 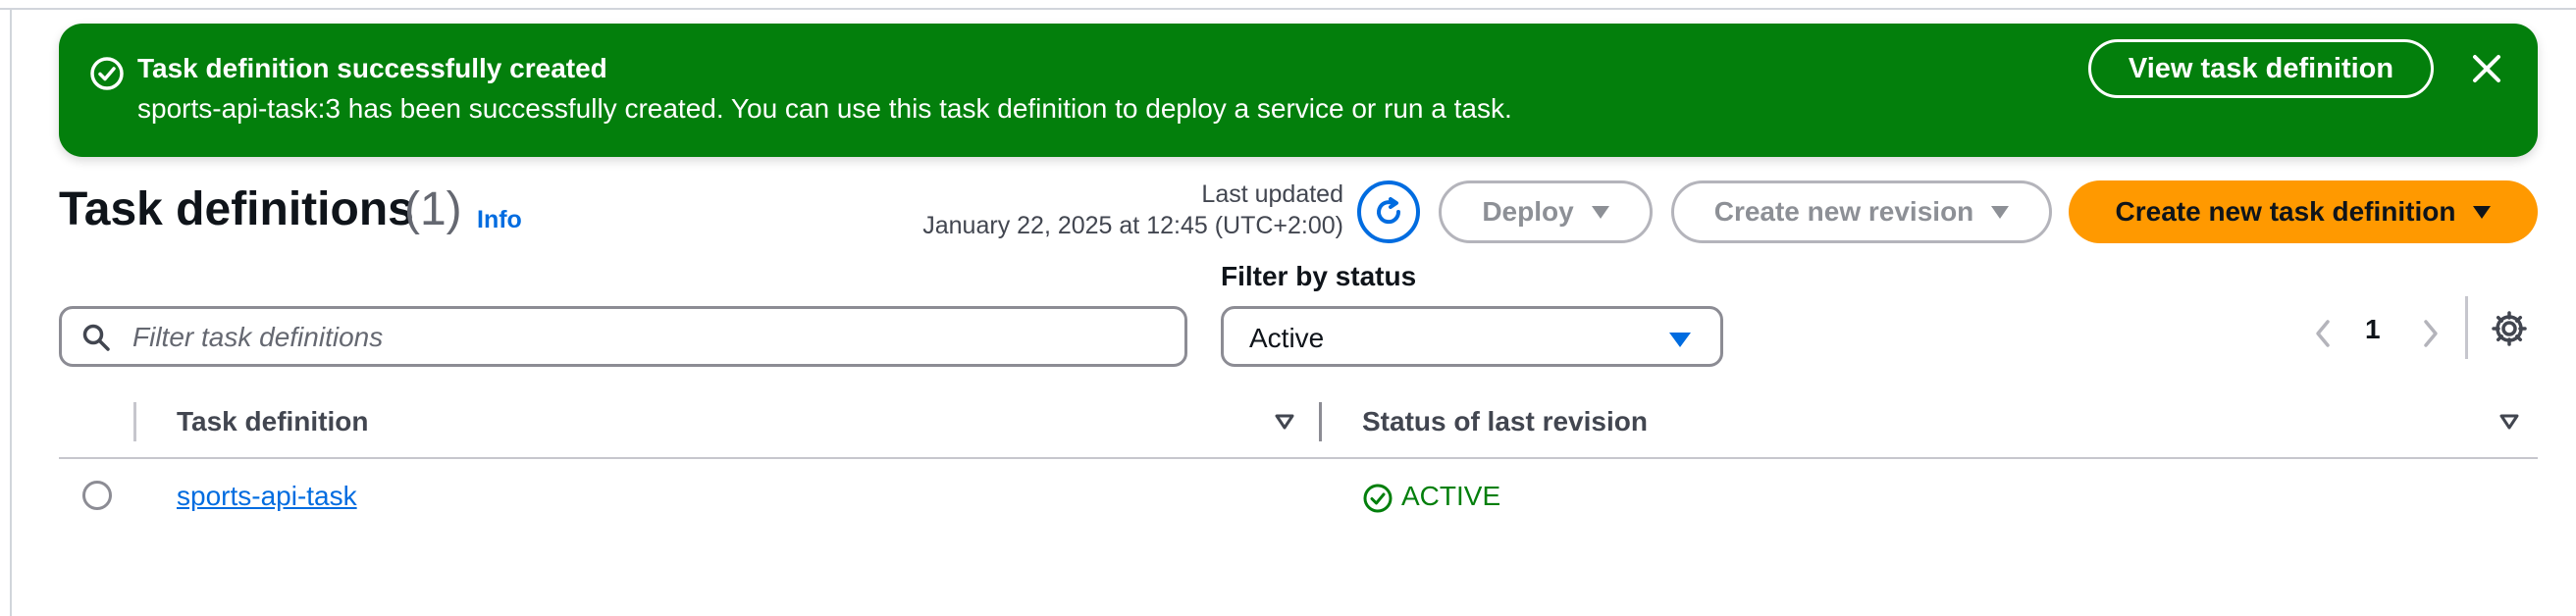 What do you see at coordinates (2285, 211) in the screenshot?
I see `create-task-label: Create new task definition` at bounding box center [2285, 211].